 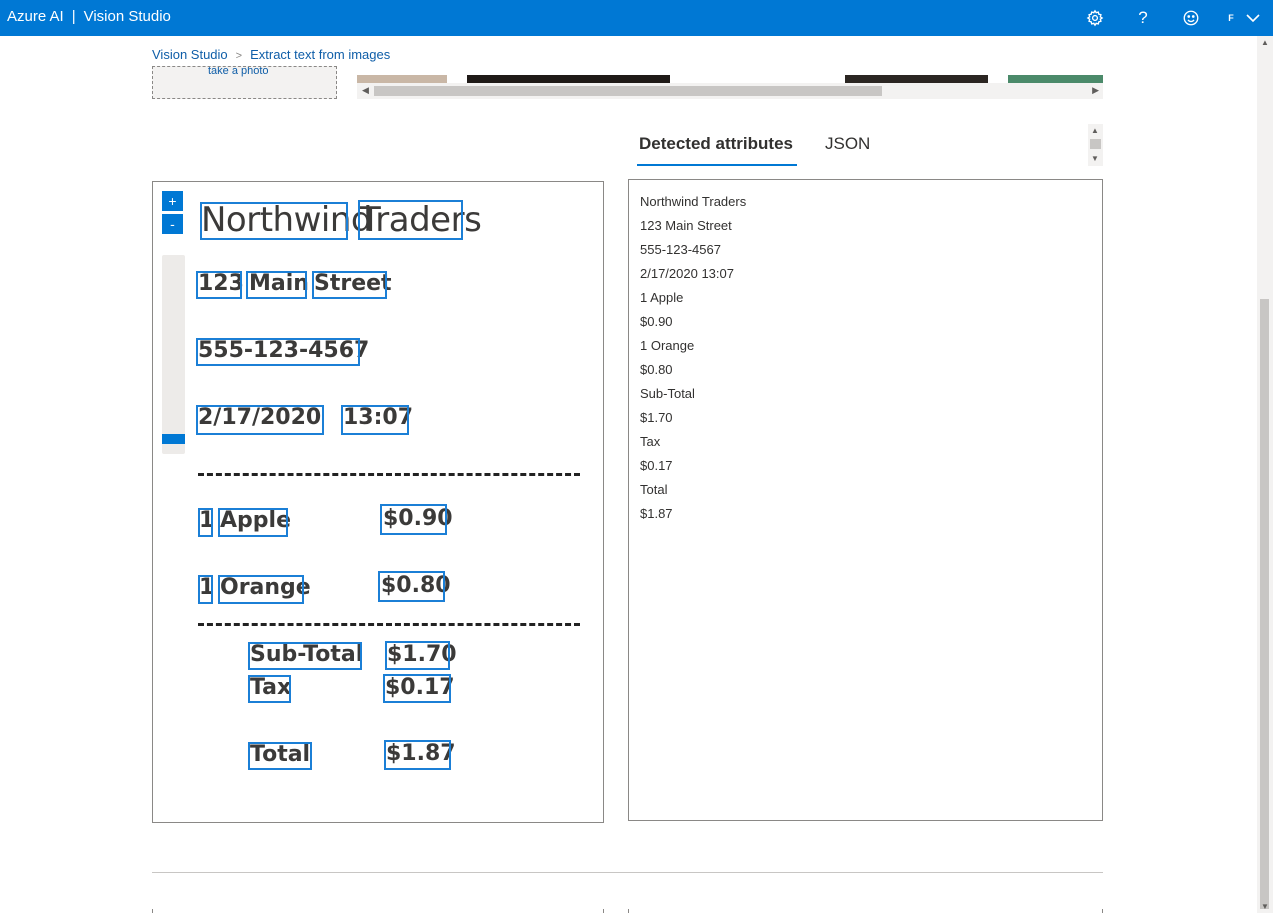 I want to click on upload-label: take a photo, so click(x=238, y=71).